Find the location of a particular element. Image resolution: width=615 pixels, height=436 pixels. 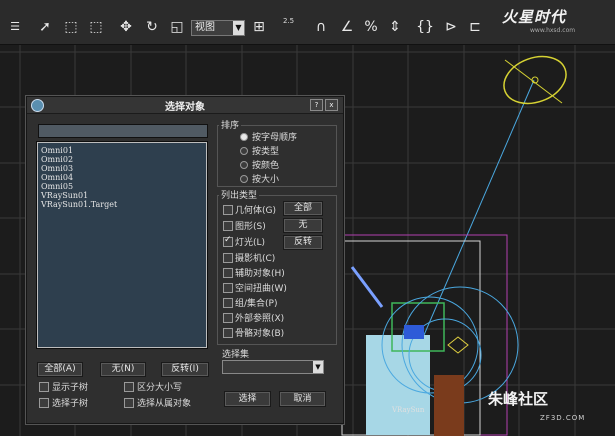

helpers-checkbox is located at coordinates (228, 273).